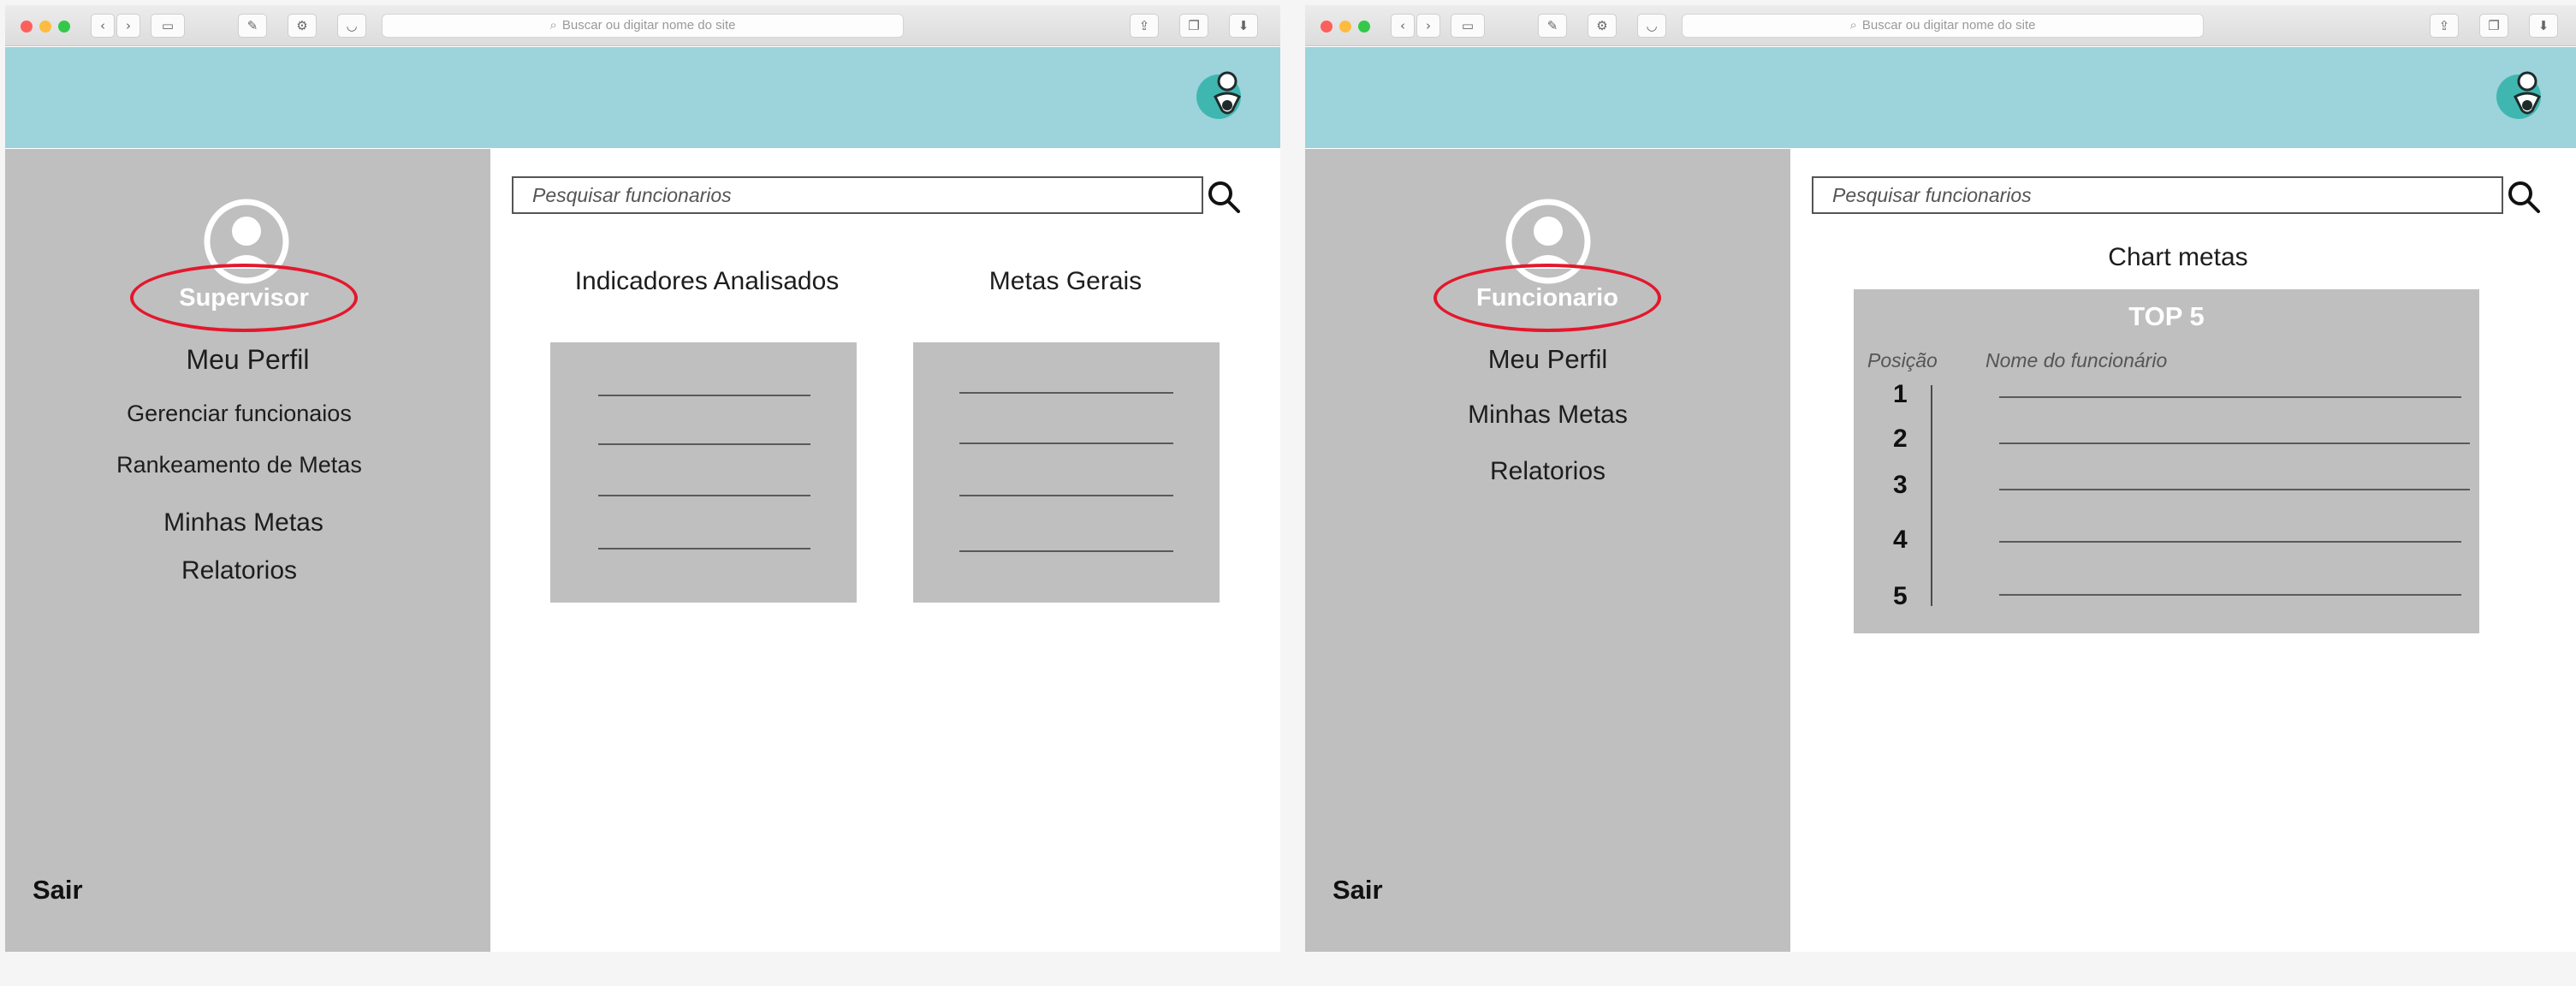 Image resolution: width=2576 pixels, height=986 pixels. What do you see at coordinates (2166, 316) in the screenshot?
I see `ranking-title: TOP 5` at bounding box center [2166, 316].